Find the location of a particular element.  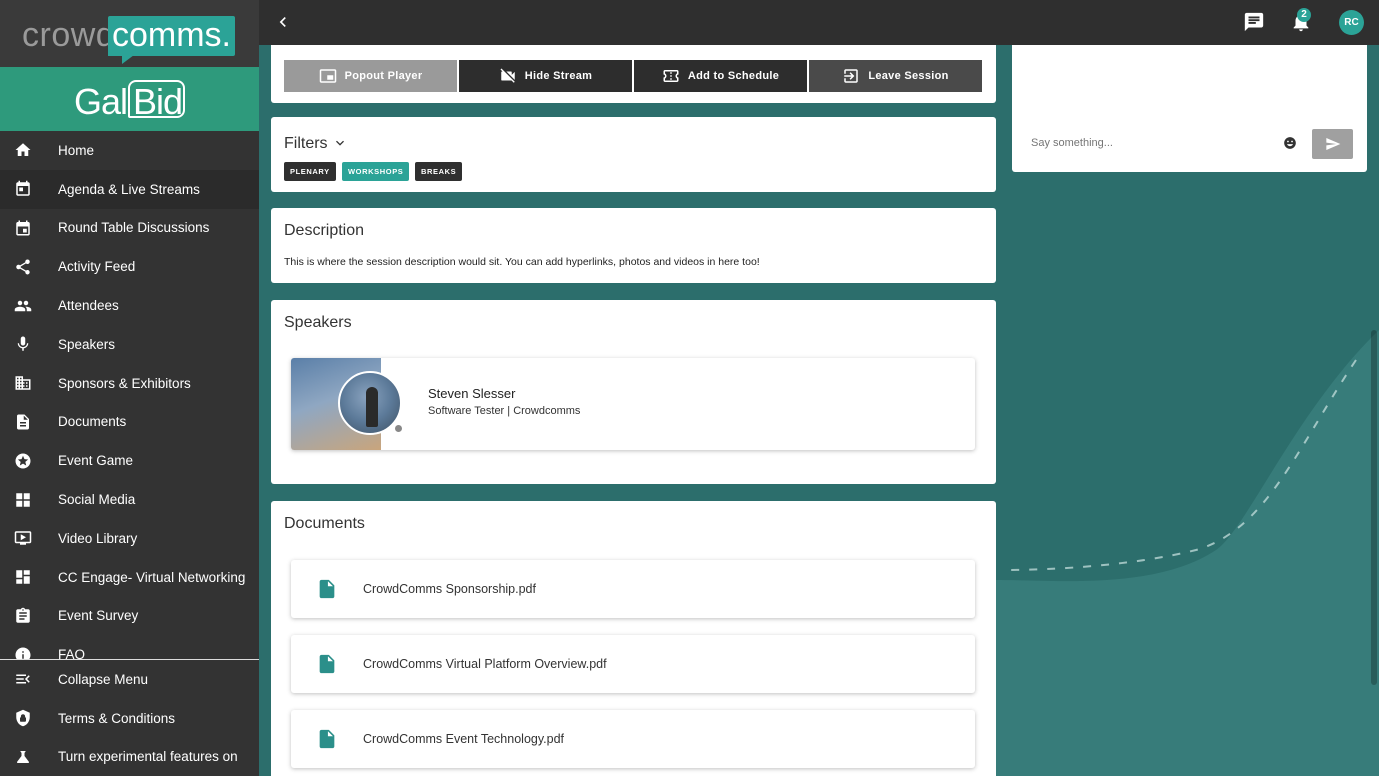

sidebar-item-label: Collapse Menu is located at coordinates (103, 679).